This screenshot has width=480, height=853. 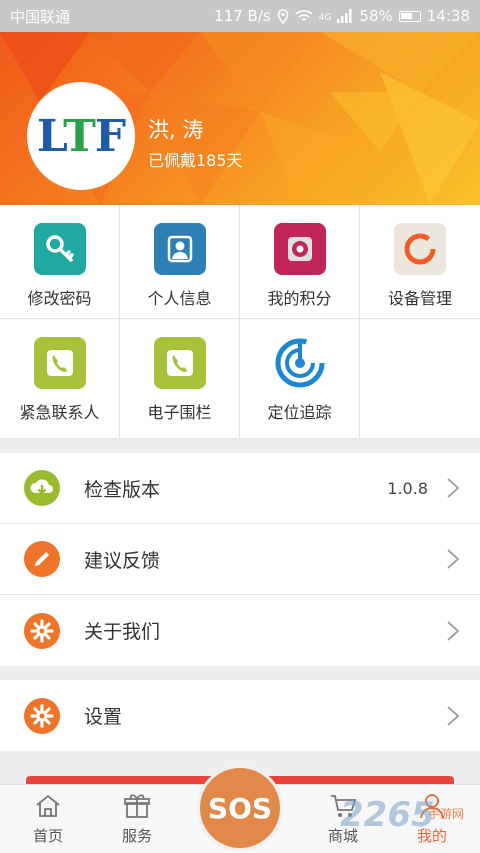 What do you see at coordinates (283, 16) in the screenshot?
I see `location-icon` at bounding box center [283, 16].